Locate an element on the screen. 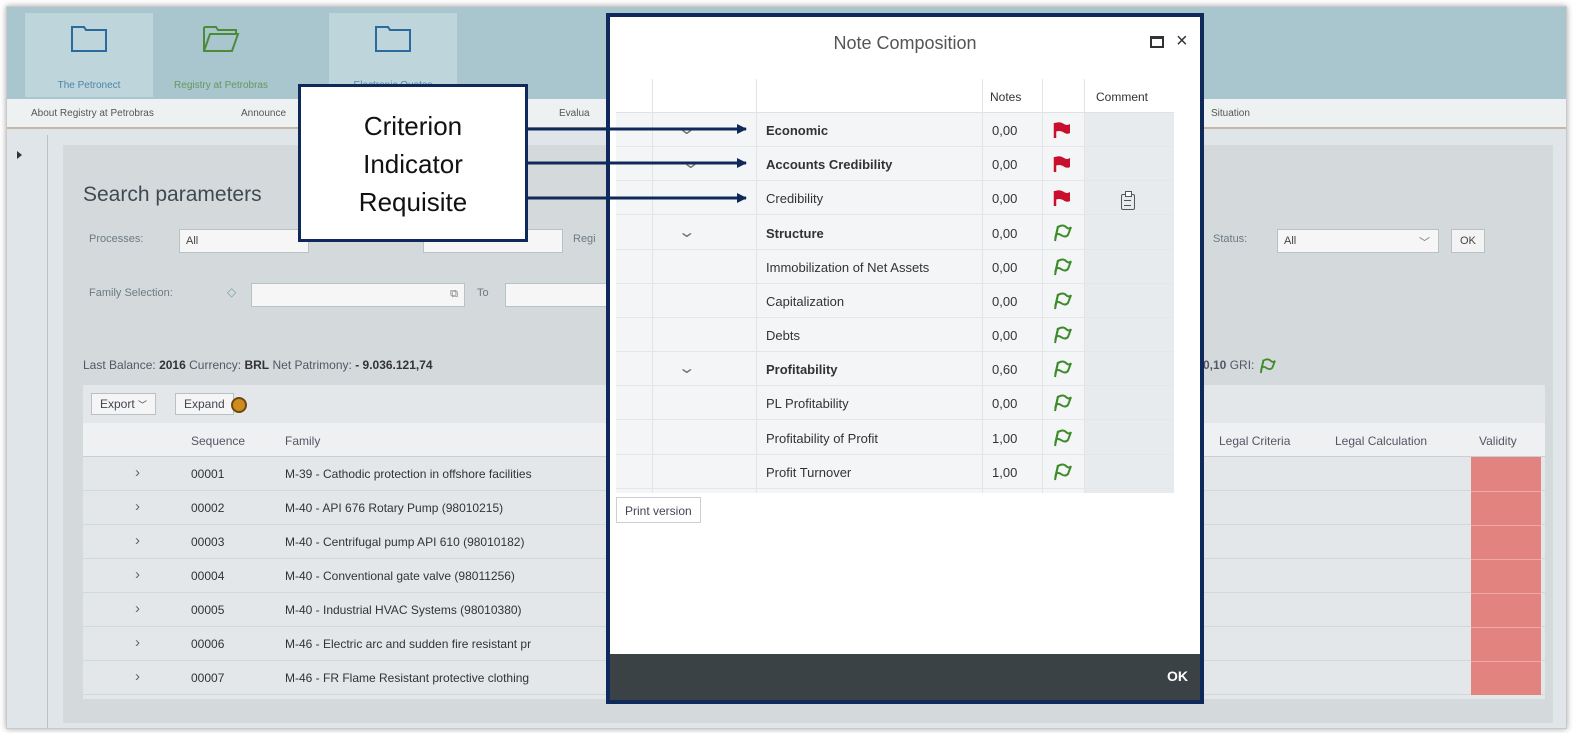 The image size is (1573, 733). note-row: Capitalization 0,00 is located at coordinates (895, 301).